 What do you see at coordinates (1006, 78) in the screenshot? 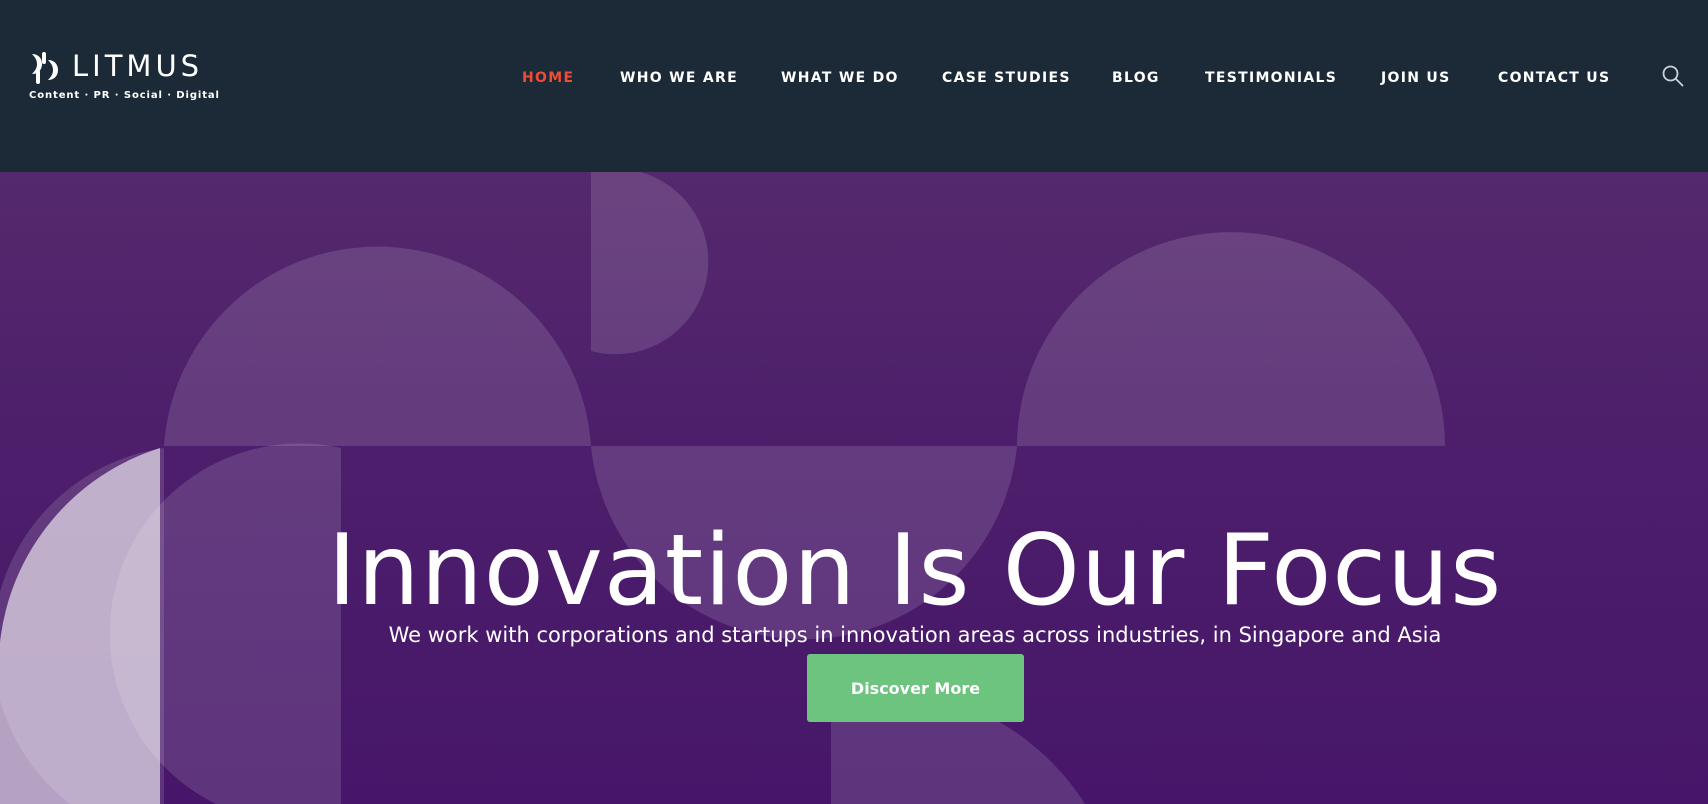
I see `nav-case-studies: CASE STUDIES` at bounding box center [1006, 78].